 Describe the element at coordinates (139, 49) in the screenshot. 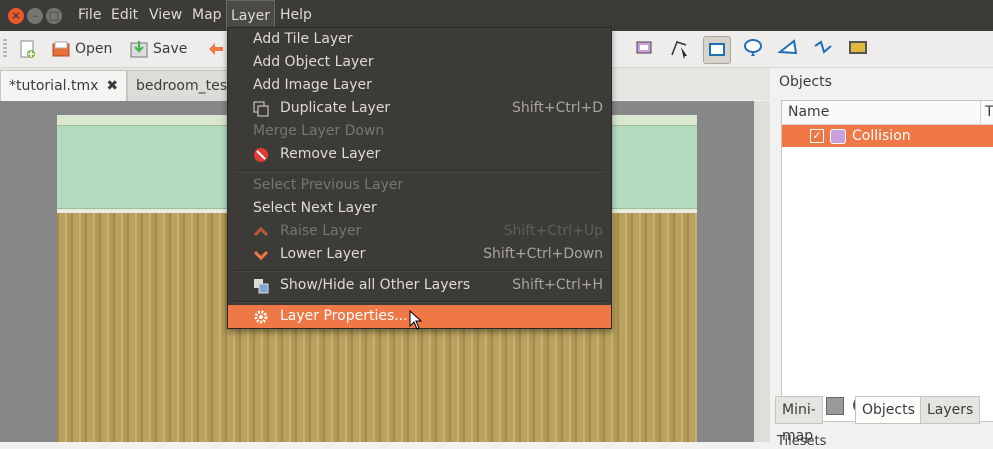

I see `save-icon` at that location.